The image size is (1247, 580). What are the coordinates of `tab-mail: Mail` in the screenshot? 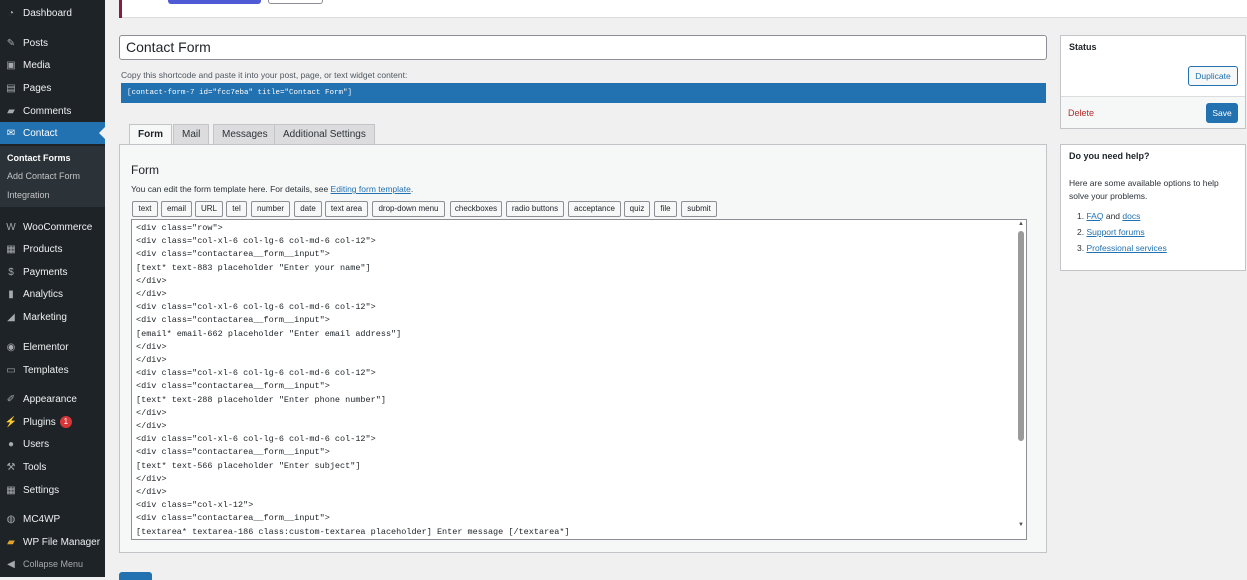 It's located at (191, 134).